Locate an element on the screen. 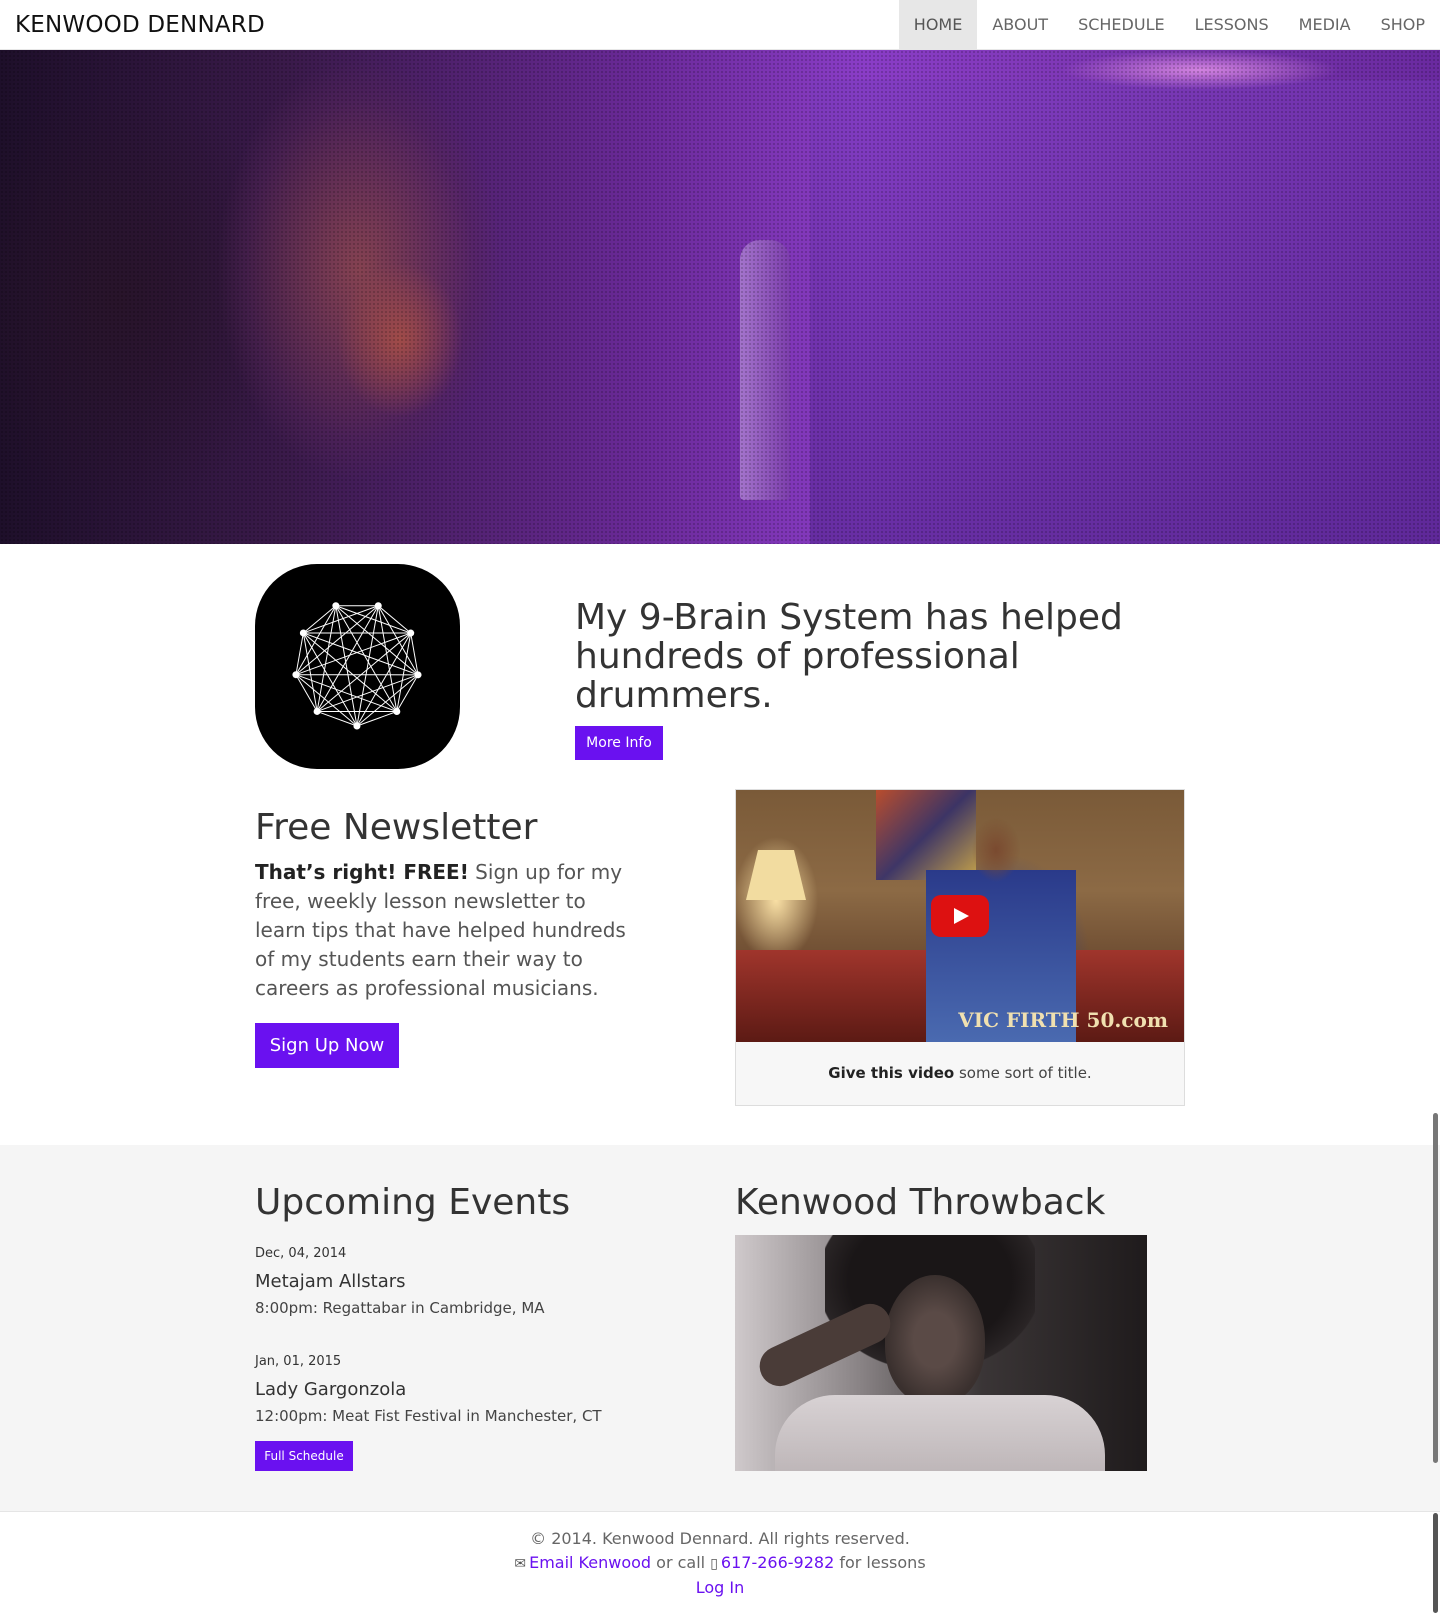 The height and width of the screenshot is (1613, 1440). scrollbar-thumb is located at coordinates (1435, 1288).